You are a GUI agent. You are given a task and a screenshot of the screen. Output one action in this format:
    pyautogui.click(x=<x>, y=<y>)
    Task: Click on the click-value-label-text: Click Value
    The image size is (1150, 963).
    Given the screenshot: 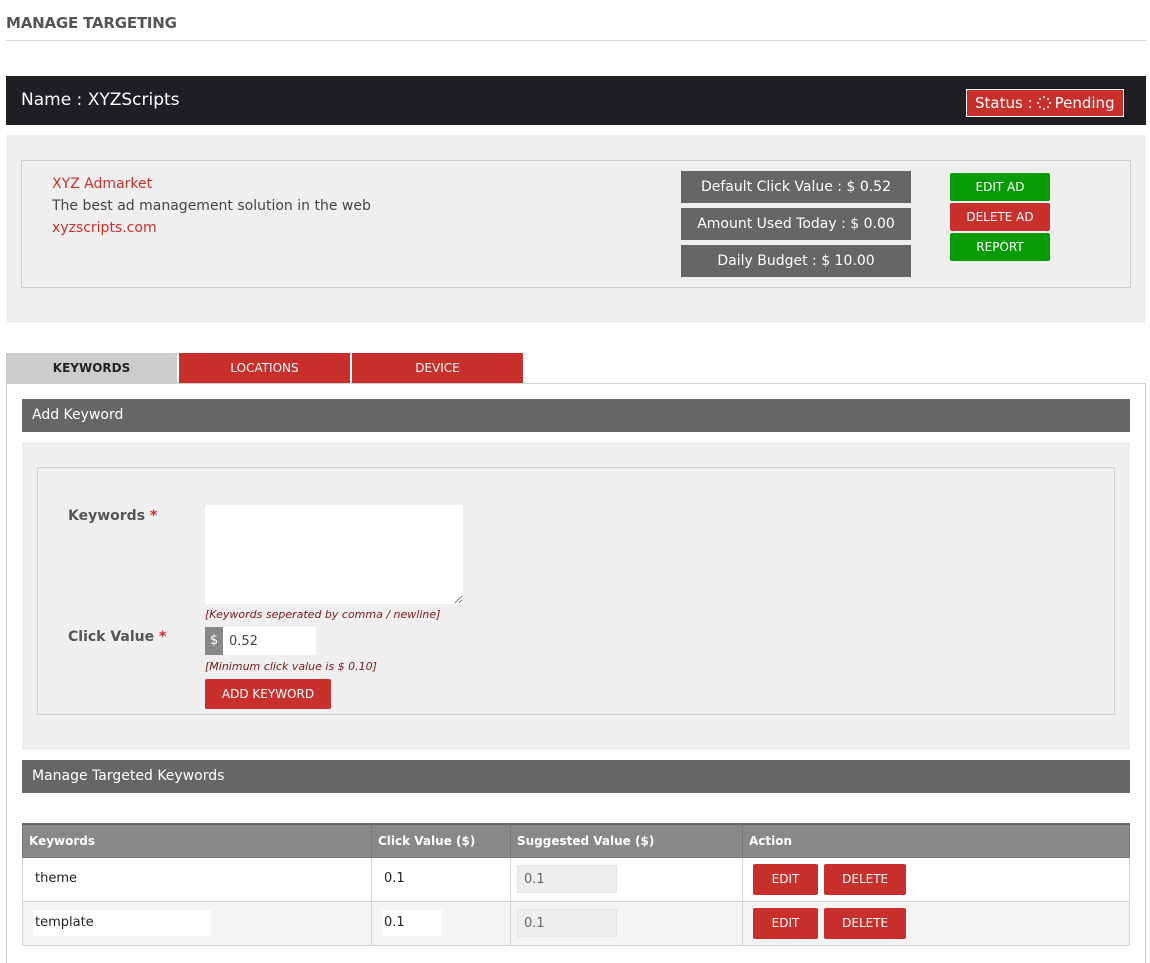 What is the action you would take?
    pyautogui.click(x=111, y=637)
    